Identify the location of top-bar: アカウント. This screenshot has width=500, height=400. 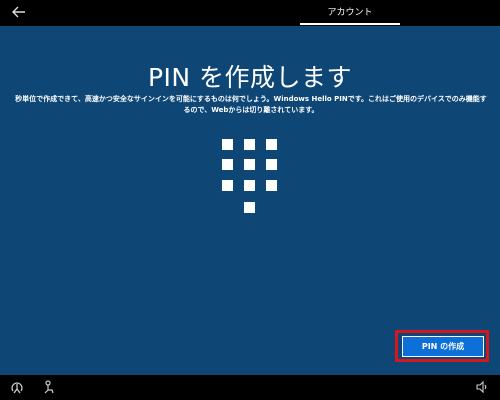
(250, 13).